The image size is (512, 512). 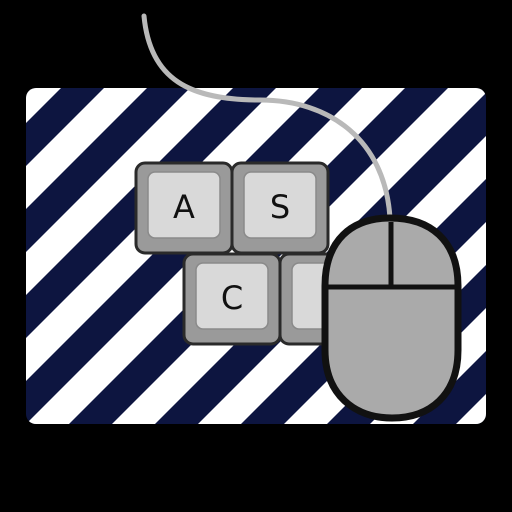 I want to click on key-a: A, so click(x=184, y=208).